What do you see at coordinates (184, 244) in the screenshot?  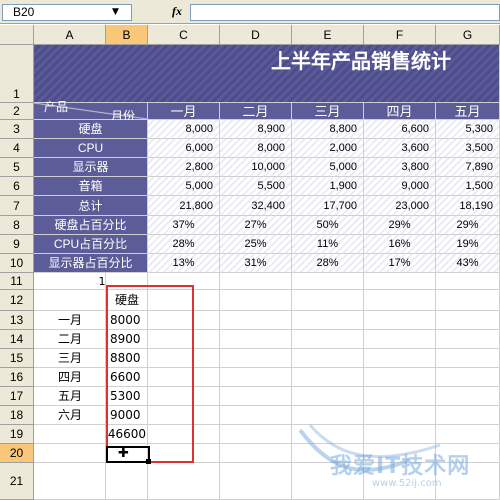 I see `data-cell: 28%` at bounding box center [184, 244].